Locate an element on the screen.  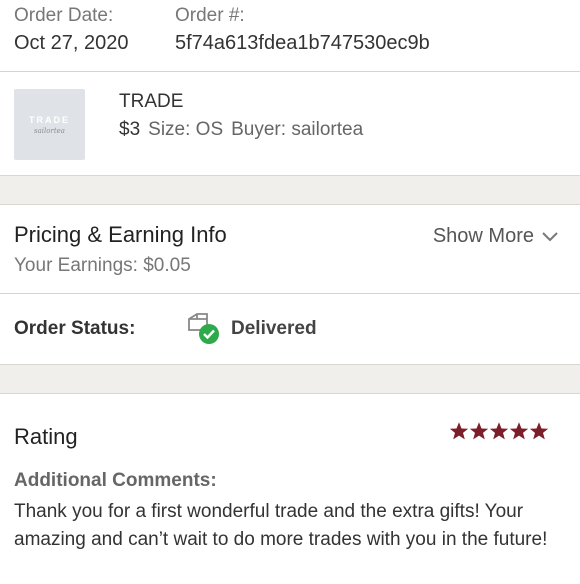
thumbnail-text: TRADE is located at coordinates (49, 119).